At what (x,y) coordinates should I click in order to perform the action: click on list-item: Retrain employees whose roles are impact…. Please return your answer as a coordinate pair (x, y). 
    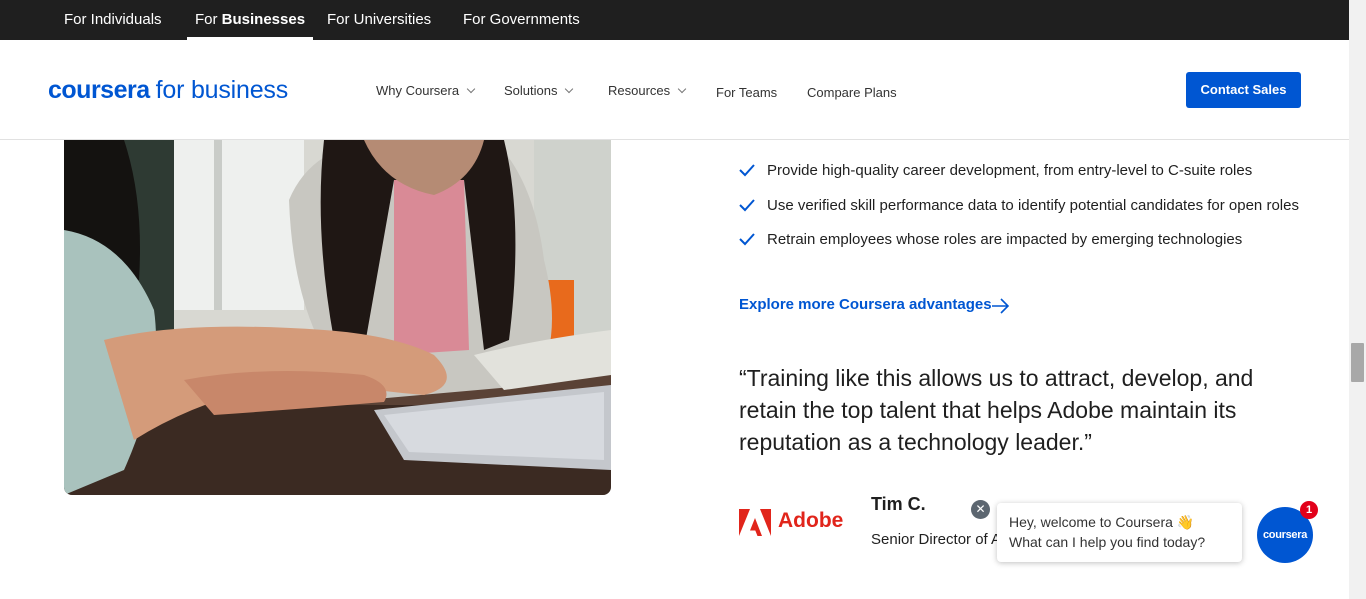
    Looking at the image, I should click on (1029, 246).